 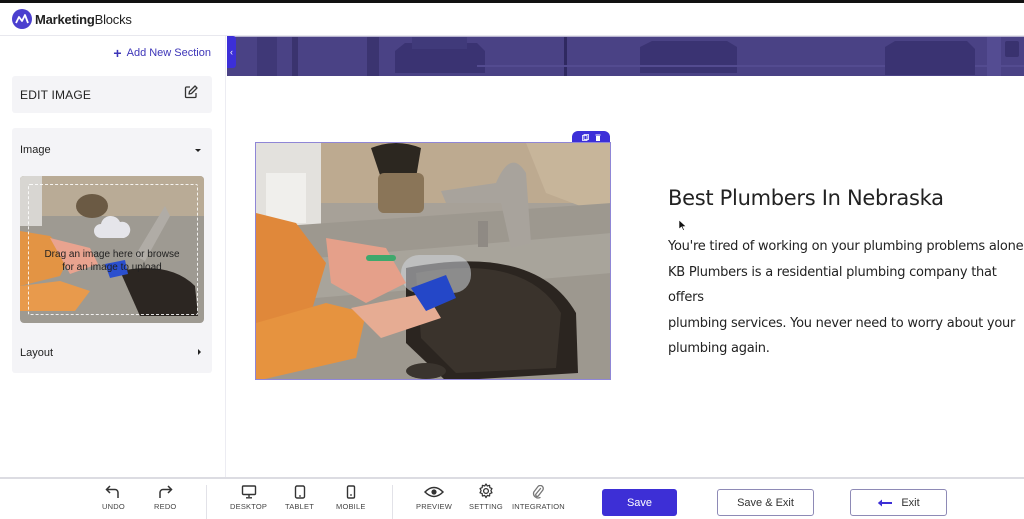 I want to click on body-line: plumbing again., so click(x=719, y=348).